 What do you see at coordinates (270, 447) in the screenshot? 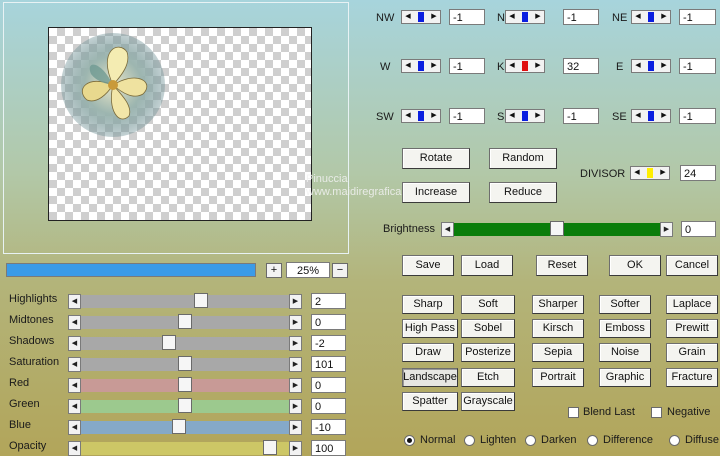
I see `opacity-thumb` at bounding box center [270, 447].